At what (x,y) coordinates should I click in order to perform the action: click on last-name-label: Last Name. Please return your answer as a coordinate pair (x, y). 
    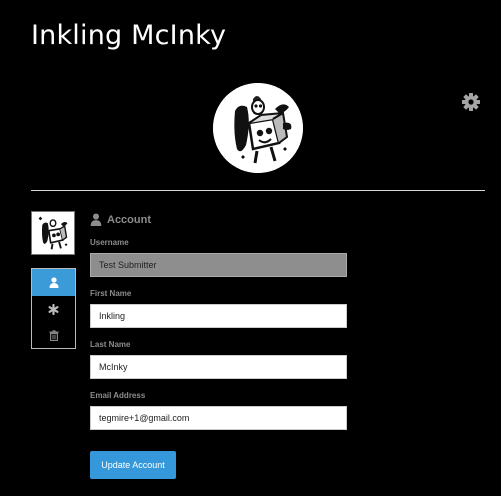
    Looking at the image, I should click on (110, 344).